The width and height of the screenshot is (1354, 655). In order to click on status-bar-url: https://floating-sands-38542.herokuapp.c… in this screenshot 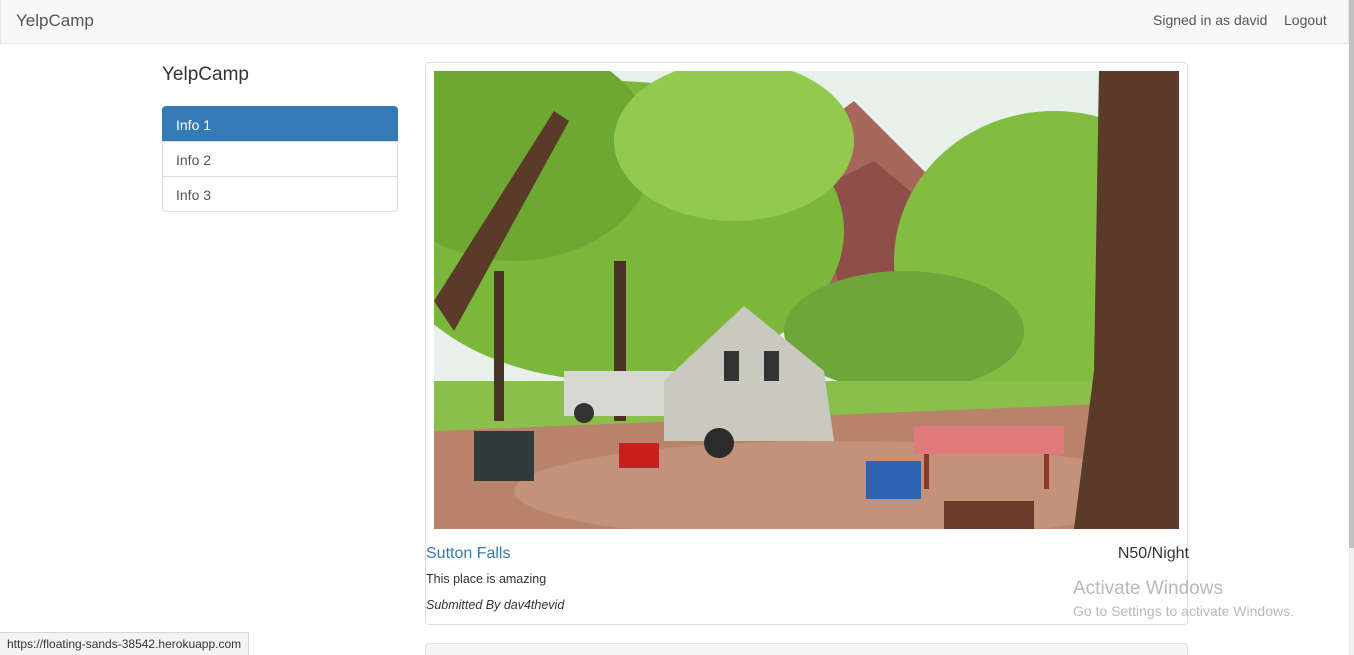, I will do `click(125, 643)`.